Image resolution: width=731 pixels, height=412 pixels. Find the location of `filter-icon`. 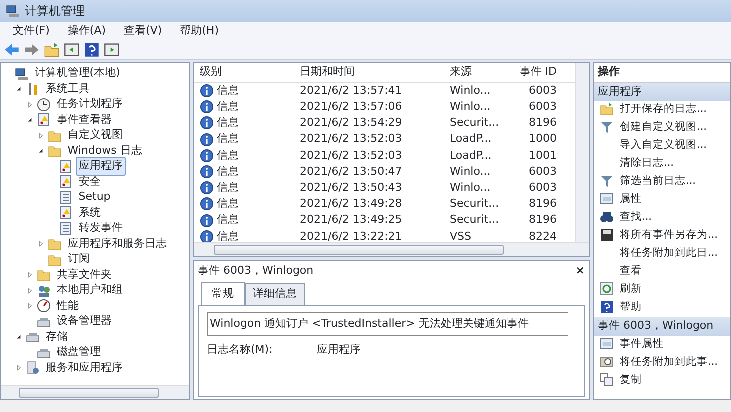

filter-icon is located at coordinates (607, 127).